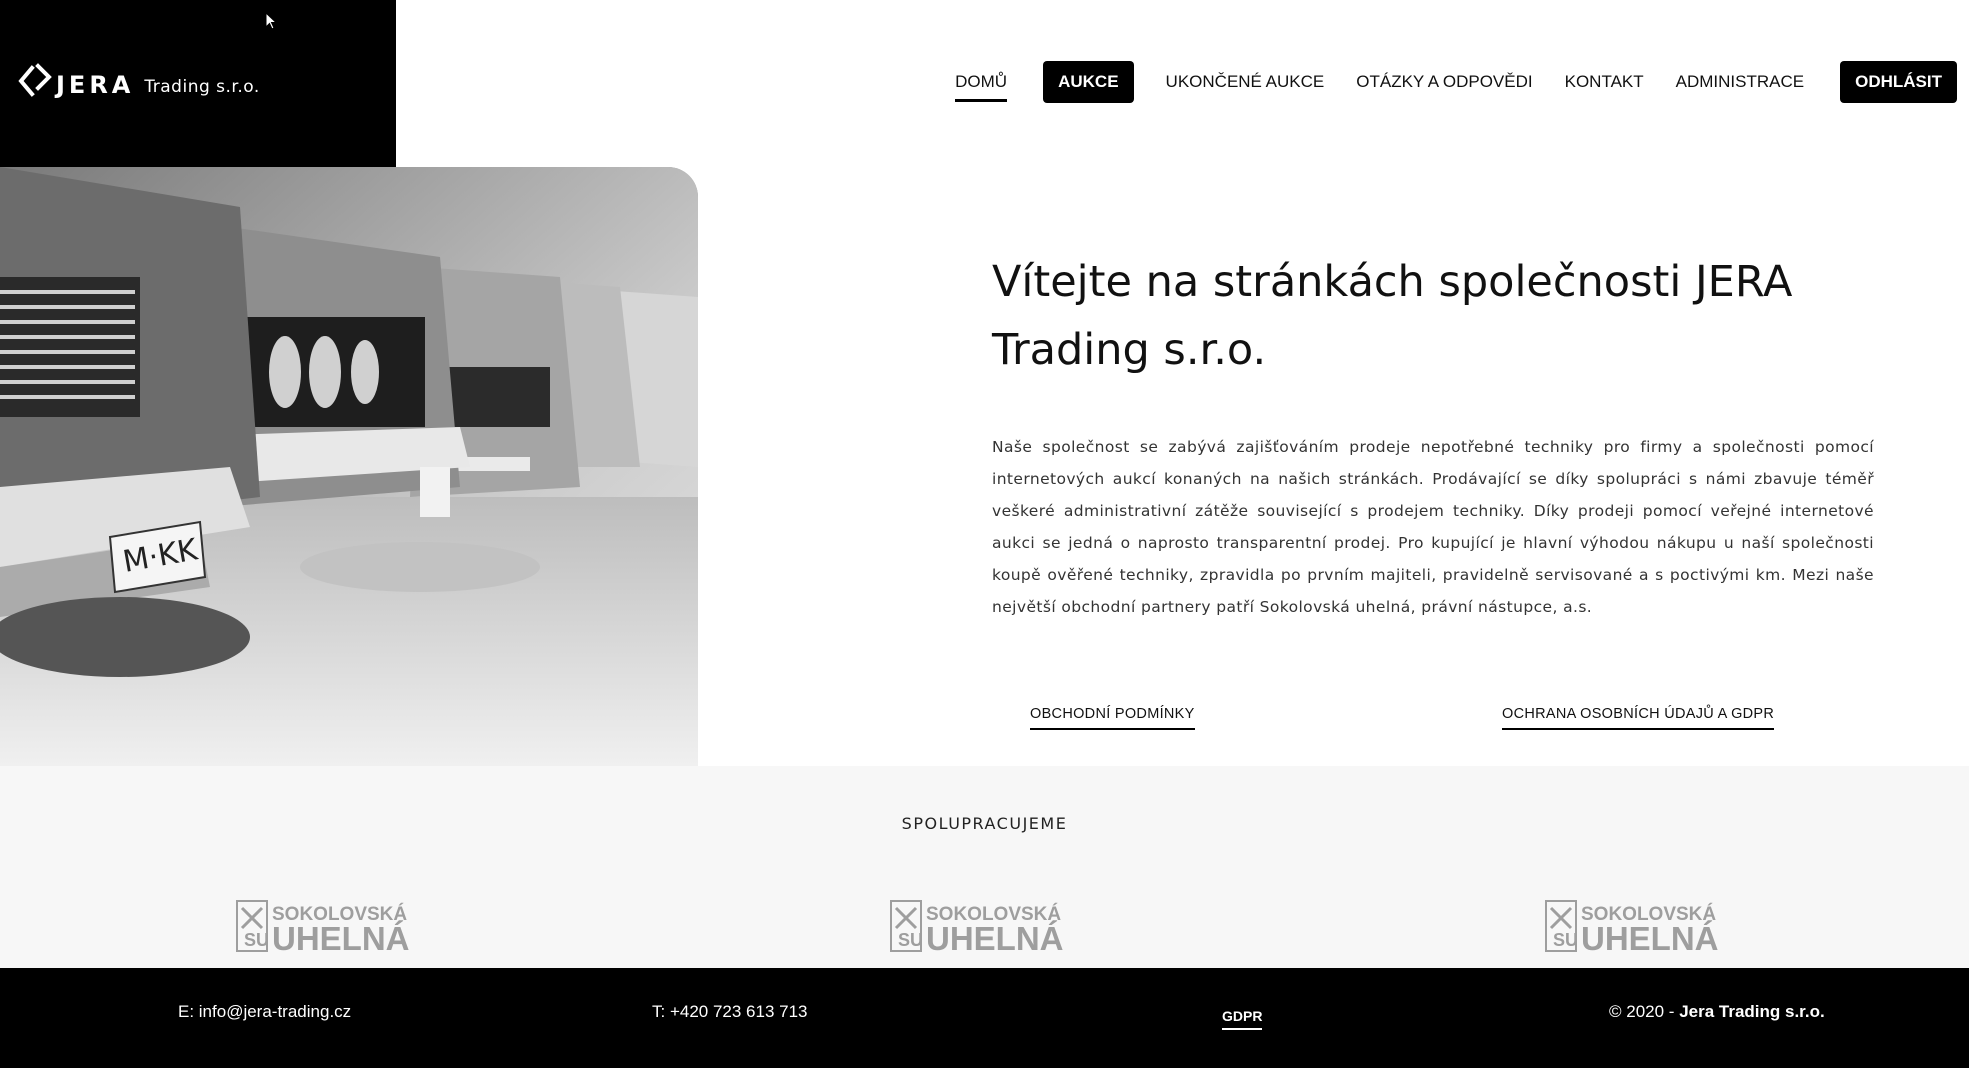 The width and height of the screenshot is (1969, 1079). I want to click on footer-phone-link: T: +420 723 613 713, so click(730, 1012).